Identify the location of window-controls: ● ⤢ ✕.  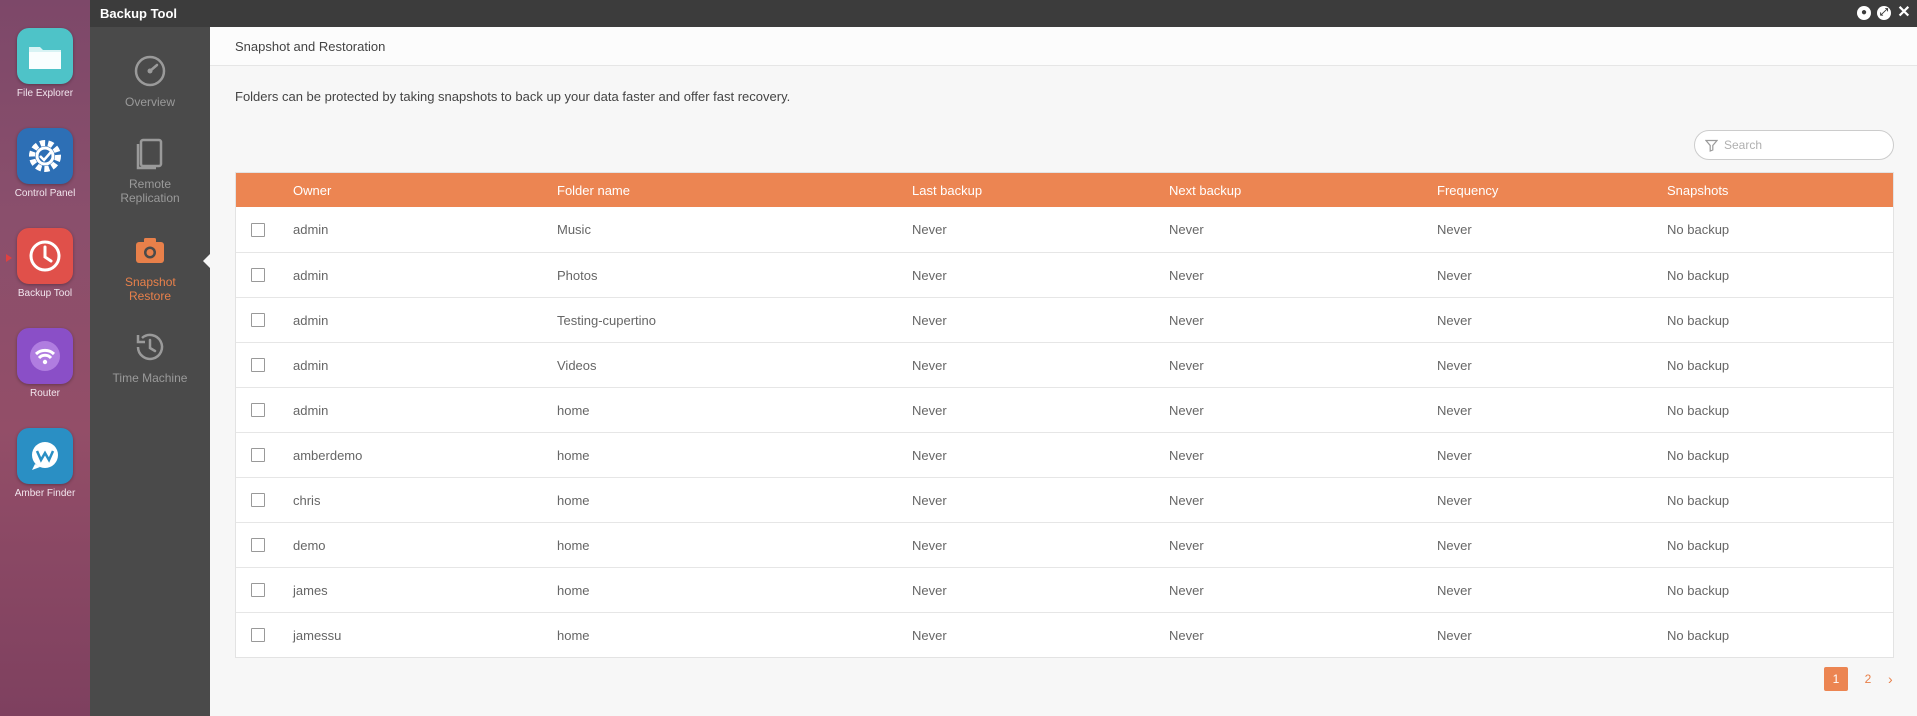
(1884, 13).